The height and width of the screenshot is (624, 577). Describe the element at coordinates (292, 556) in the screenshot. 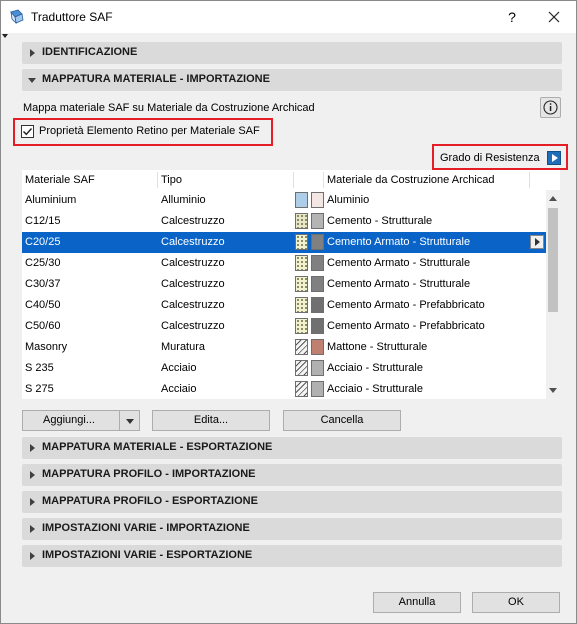

I see `section-impostazioni-varie-esportazione: IMPOSTAZIONI VARIE - ESPORTAZIONE` at that location.